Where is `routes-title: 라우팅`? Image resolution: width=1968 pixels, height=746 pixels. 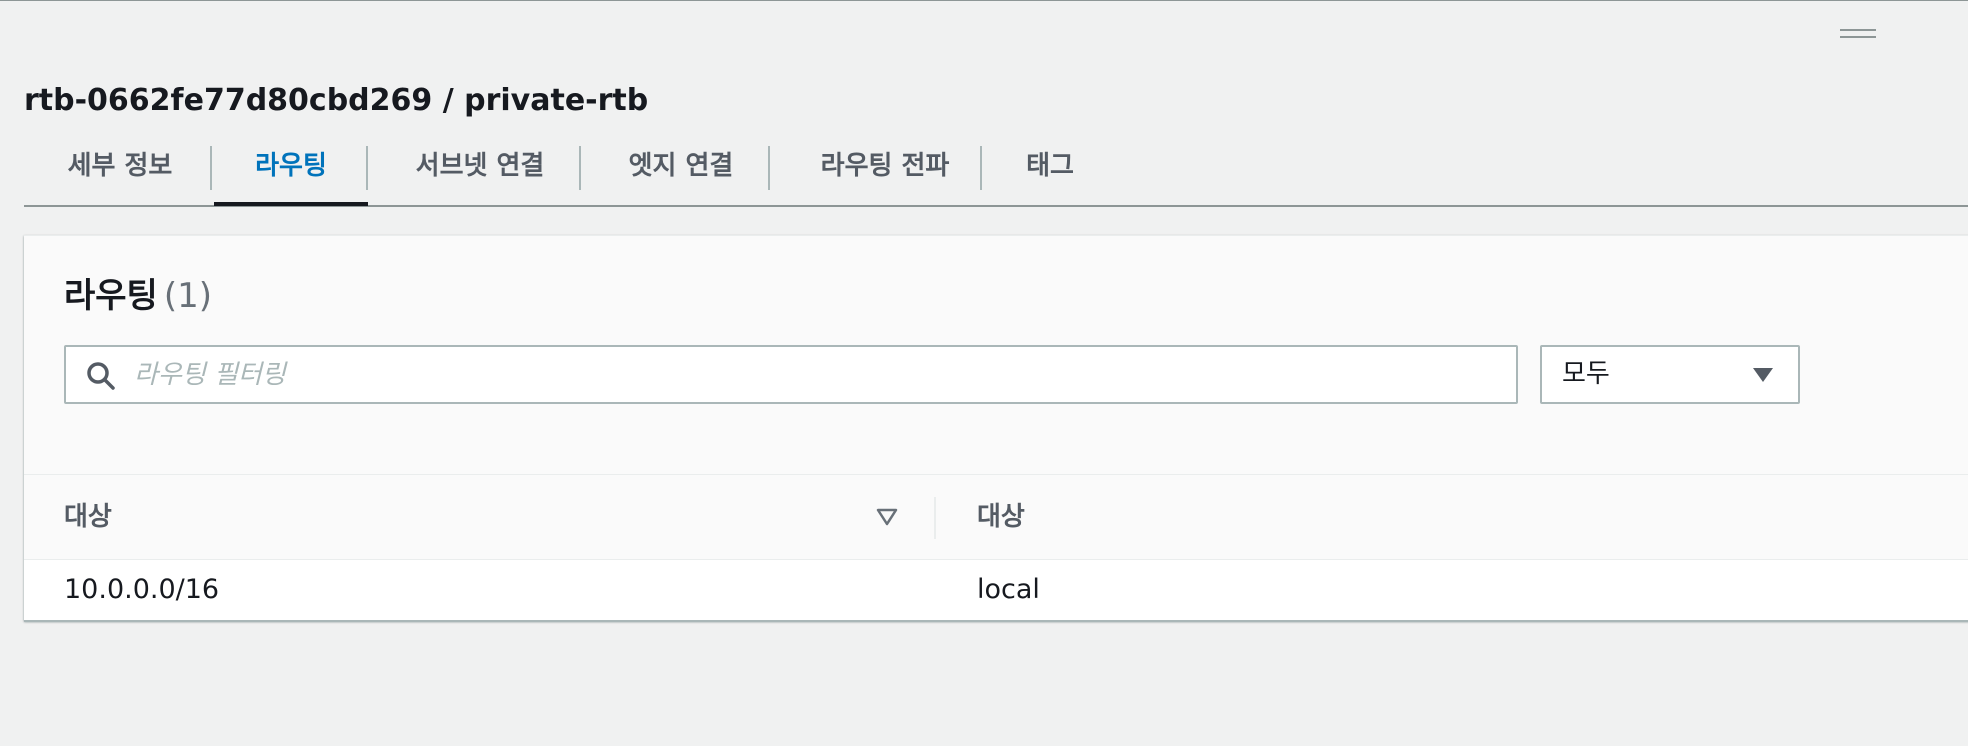 routes-title: 라우팅 is located at coordinates (111, 296).